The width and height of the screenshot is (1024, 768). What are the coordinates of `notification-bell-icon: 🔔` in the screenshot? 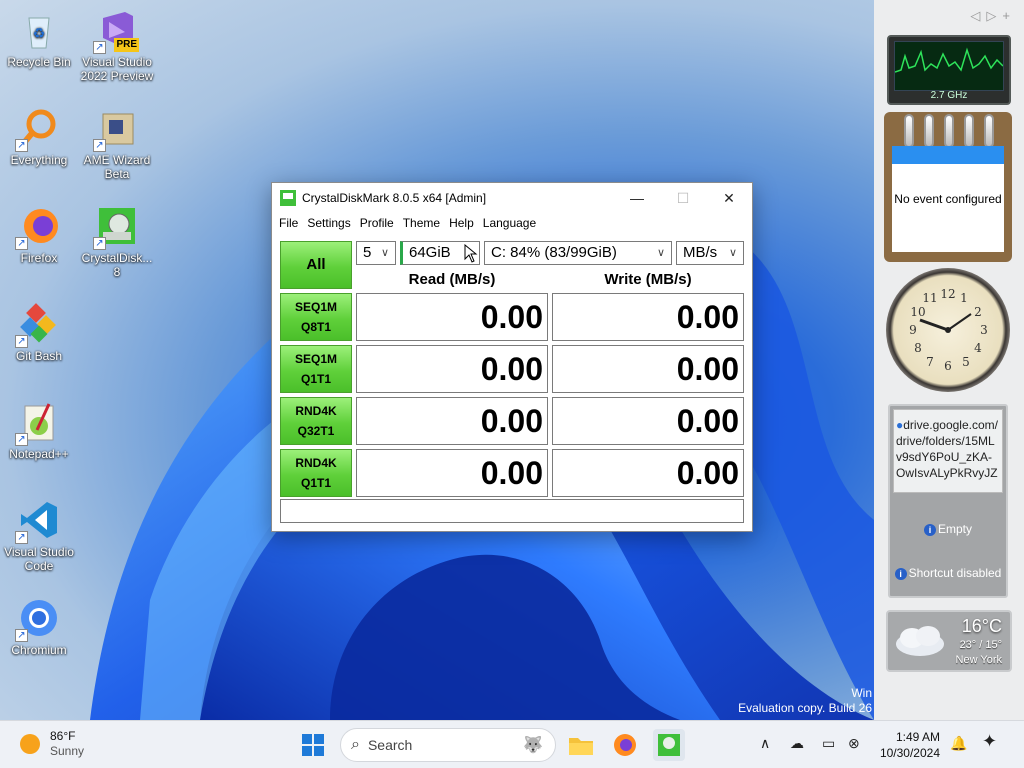 It's located at (958, 743).